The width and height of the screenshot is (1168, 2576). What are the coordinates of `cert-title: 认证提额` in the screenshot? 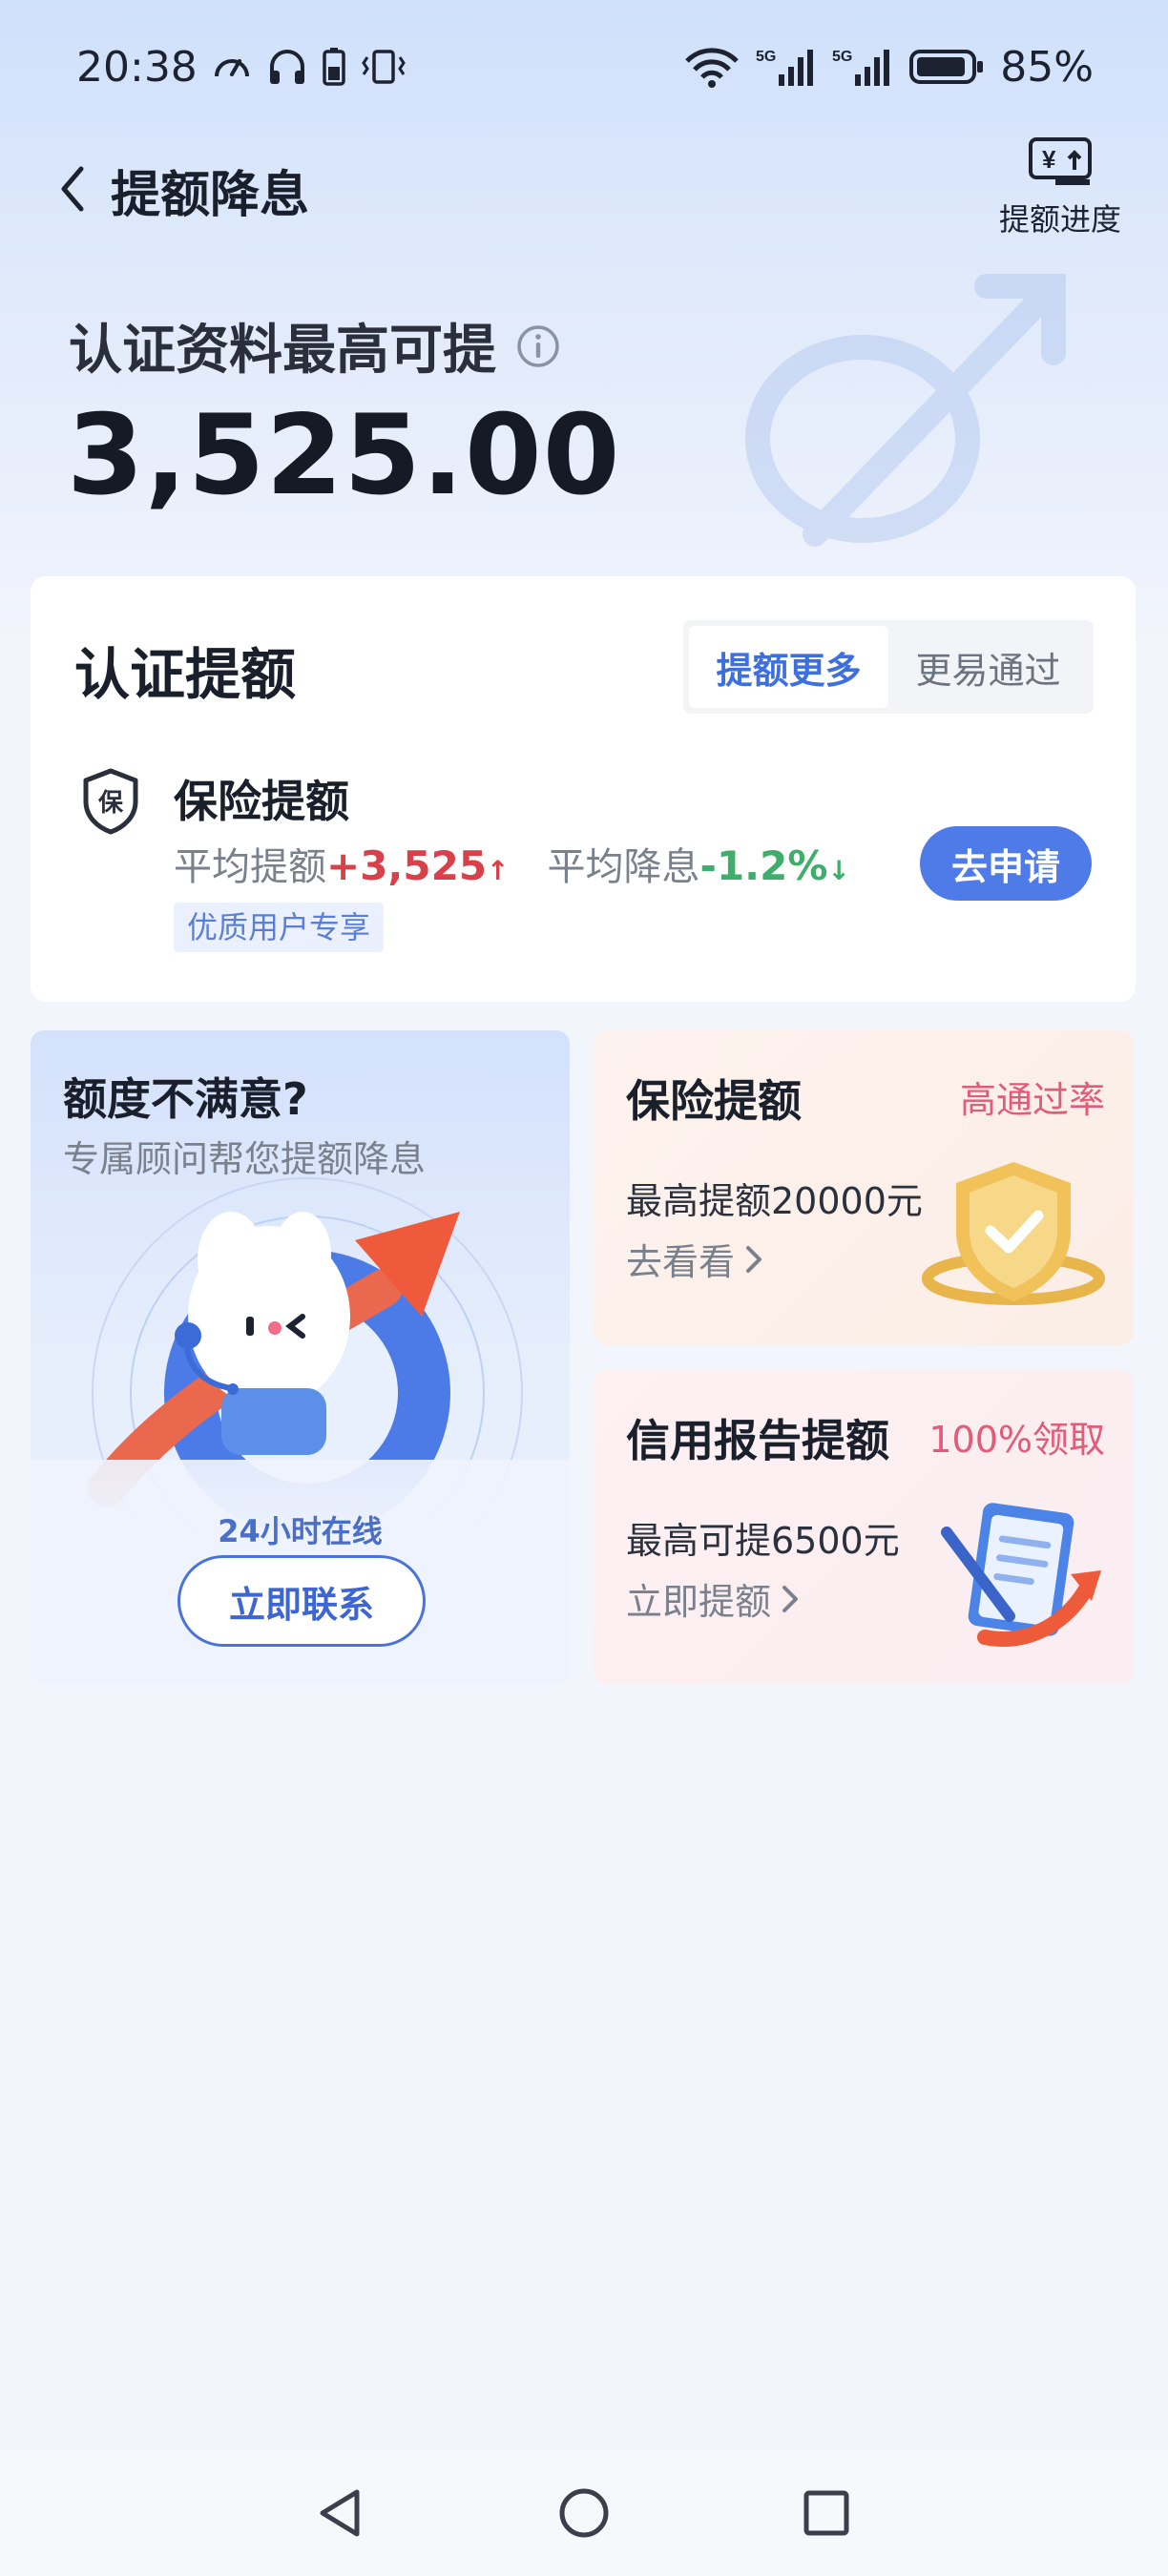 It's located at (185, 674).